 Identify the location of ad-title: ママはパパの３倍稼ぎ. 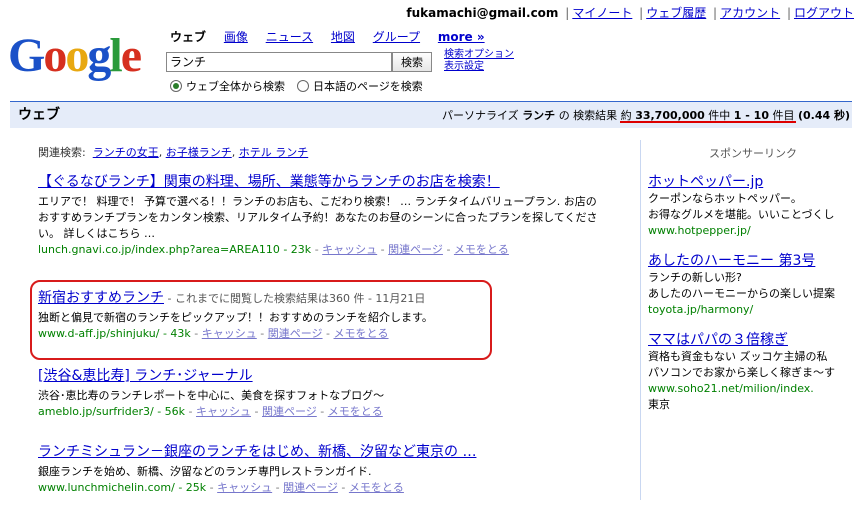
(718, 340).